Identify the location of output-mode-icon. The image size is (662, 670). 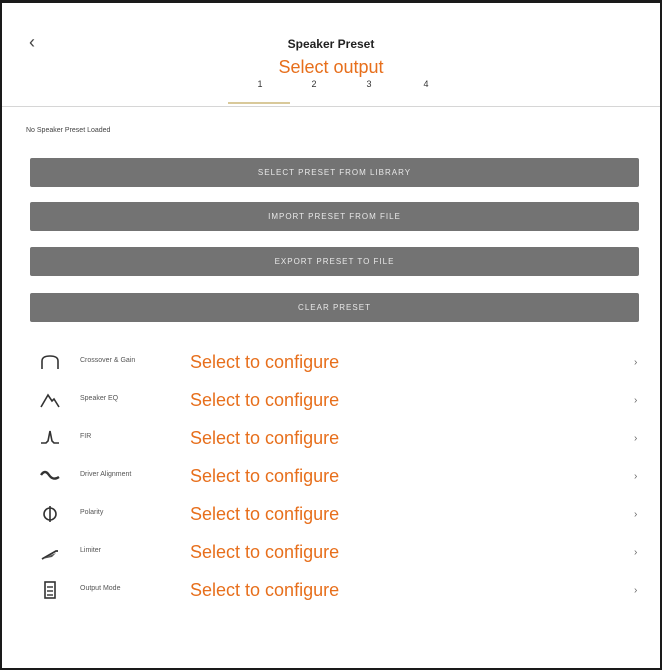
(50, 590).